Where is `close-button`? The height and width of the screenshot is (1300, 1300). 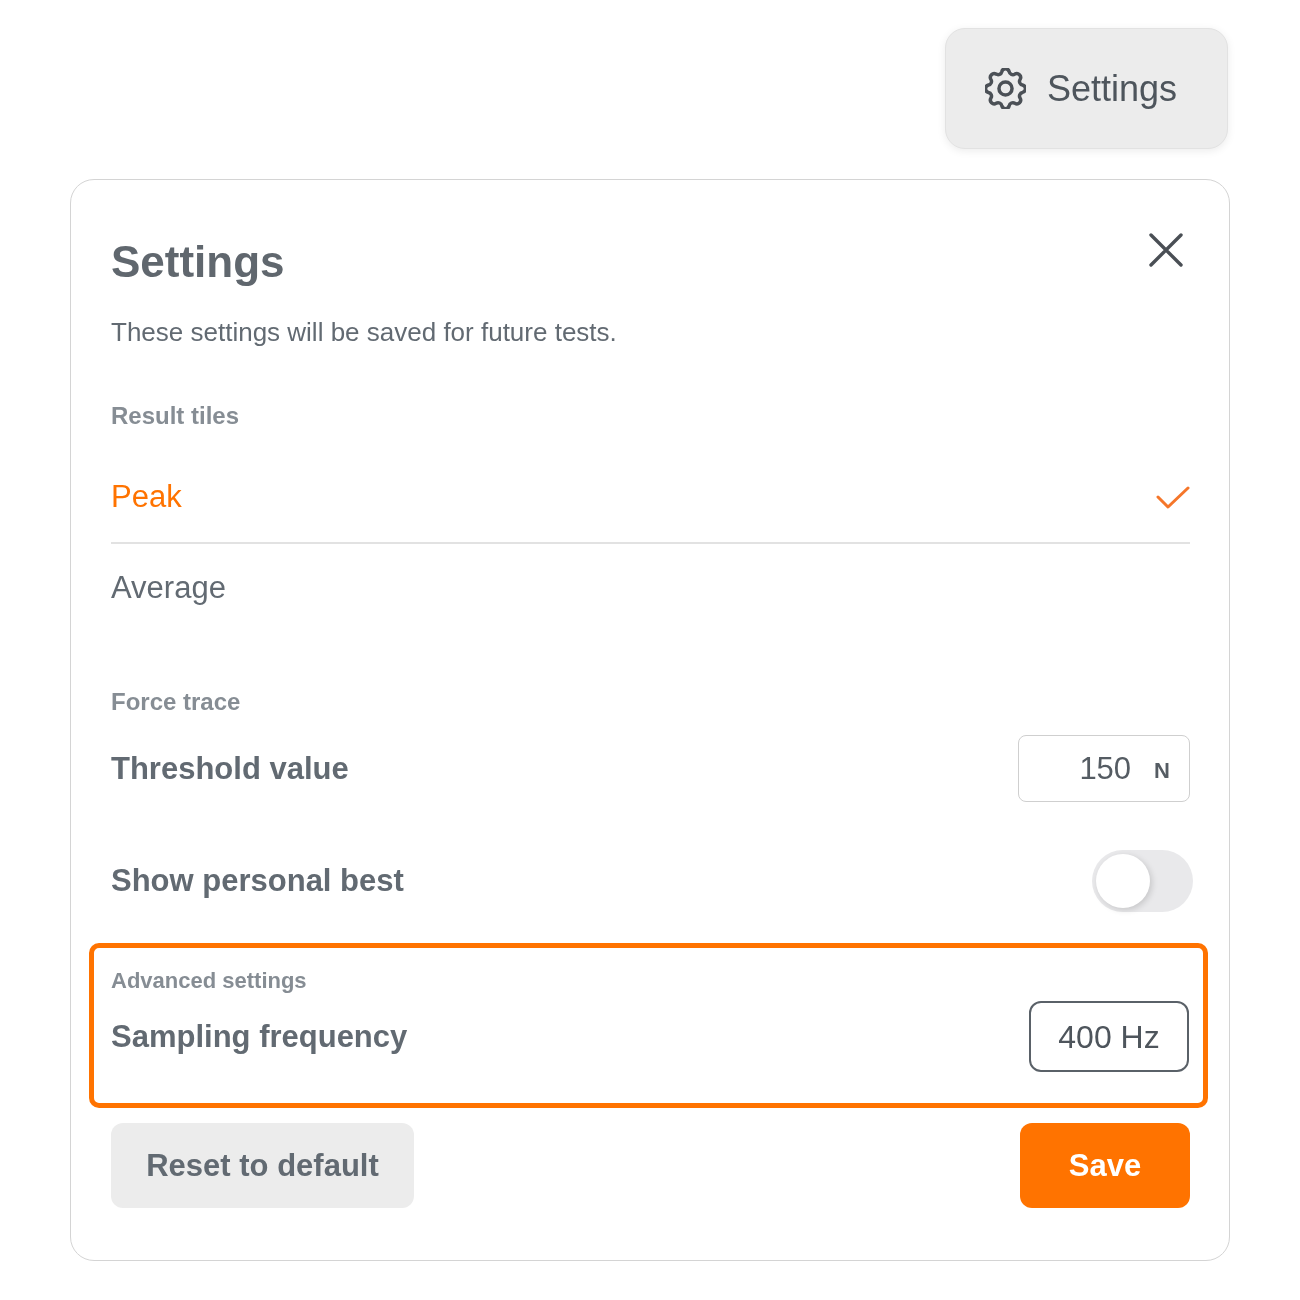 close-button is located at coordinates (1166, 250).